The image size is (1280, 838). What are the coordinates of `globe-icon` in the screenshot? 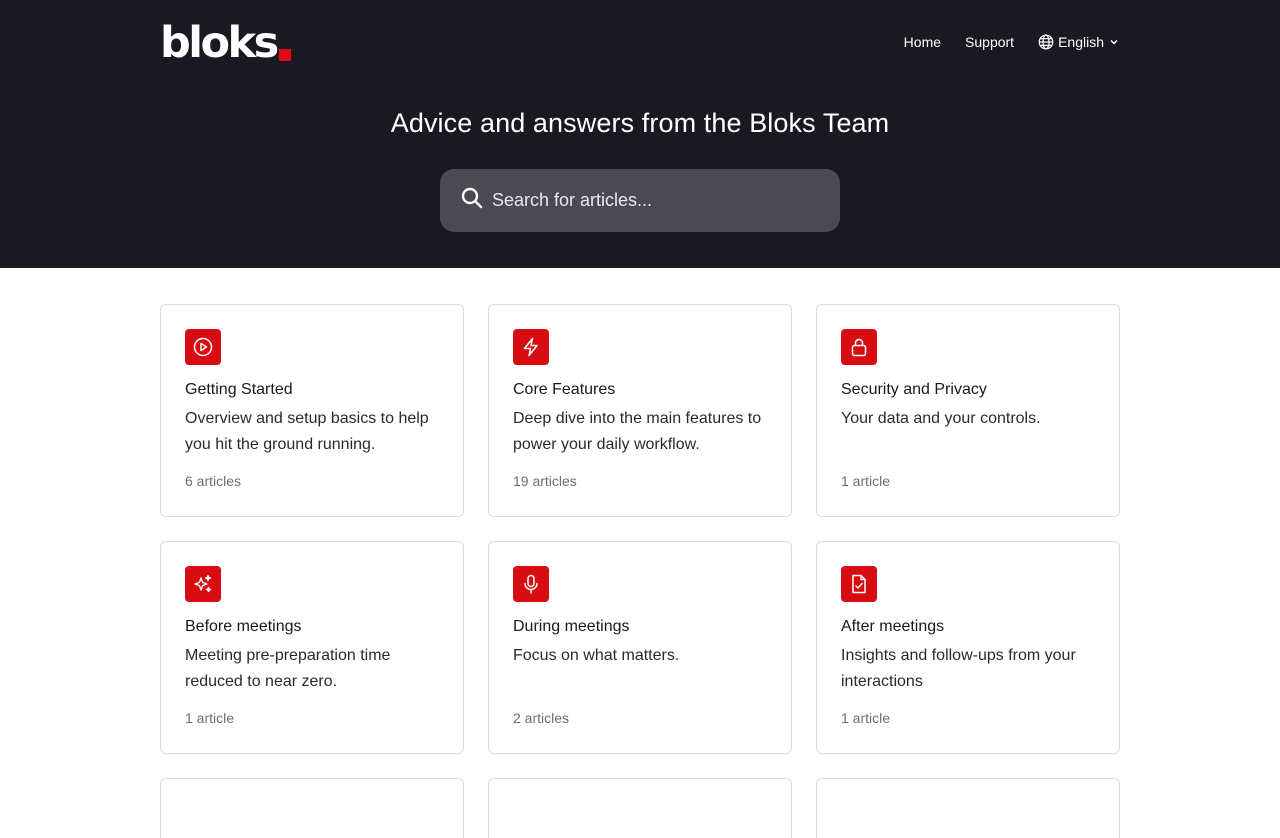 It's located at (1046, 42).